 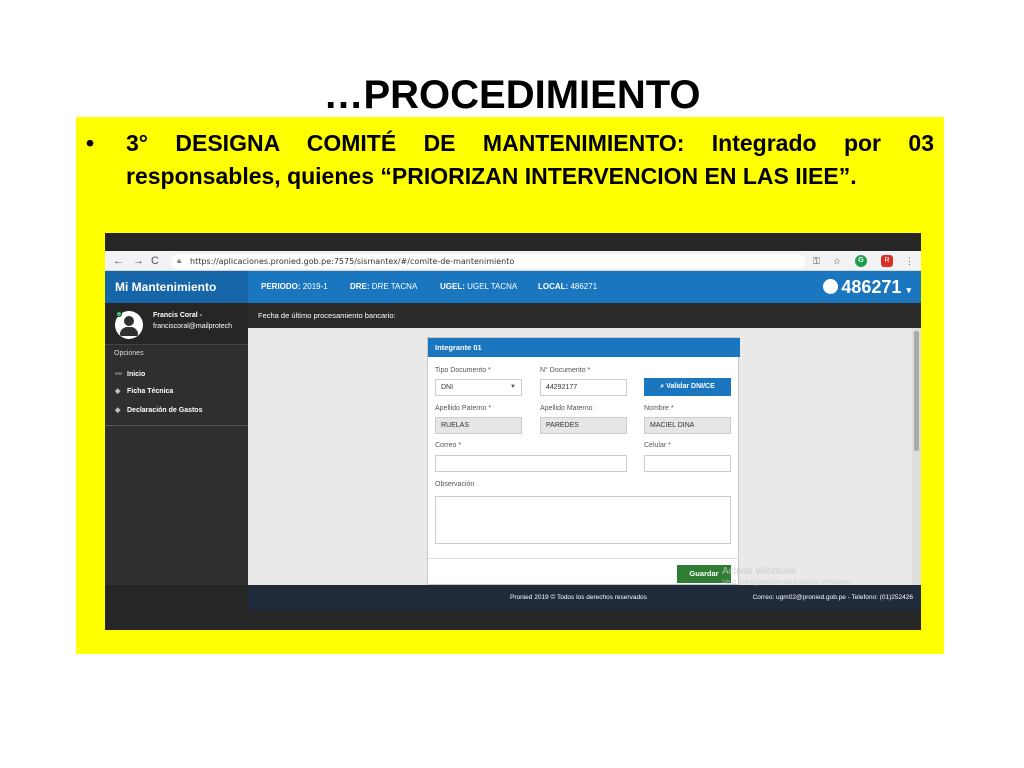 What do you see at coordinates (193, 326) in the screenshot?
I see `profile-email: franciscoral@mailprotech` at bounding box center [193, 326].